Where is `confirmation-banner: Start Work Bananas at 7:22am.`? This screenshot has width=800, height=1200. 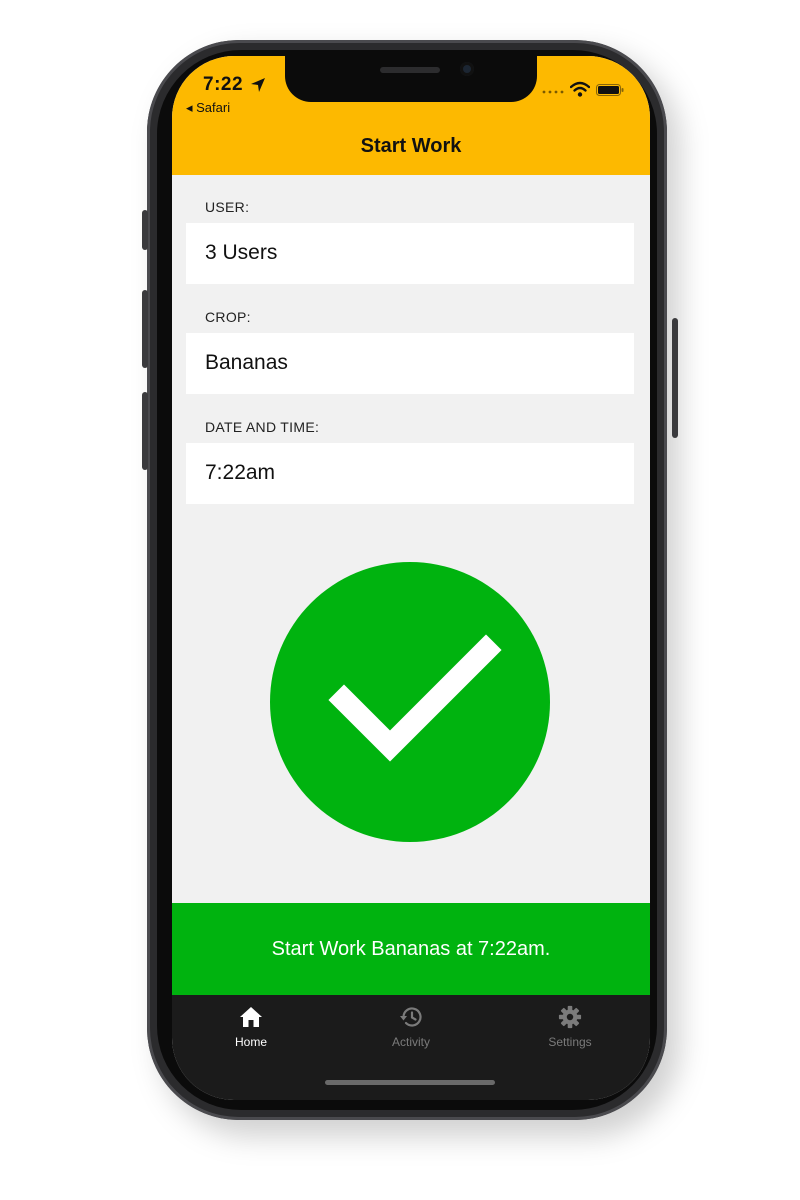
confirmation-banner: Start Work Bananas at 7:22am. is located at coordinates (411, 949).